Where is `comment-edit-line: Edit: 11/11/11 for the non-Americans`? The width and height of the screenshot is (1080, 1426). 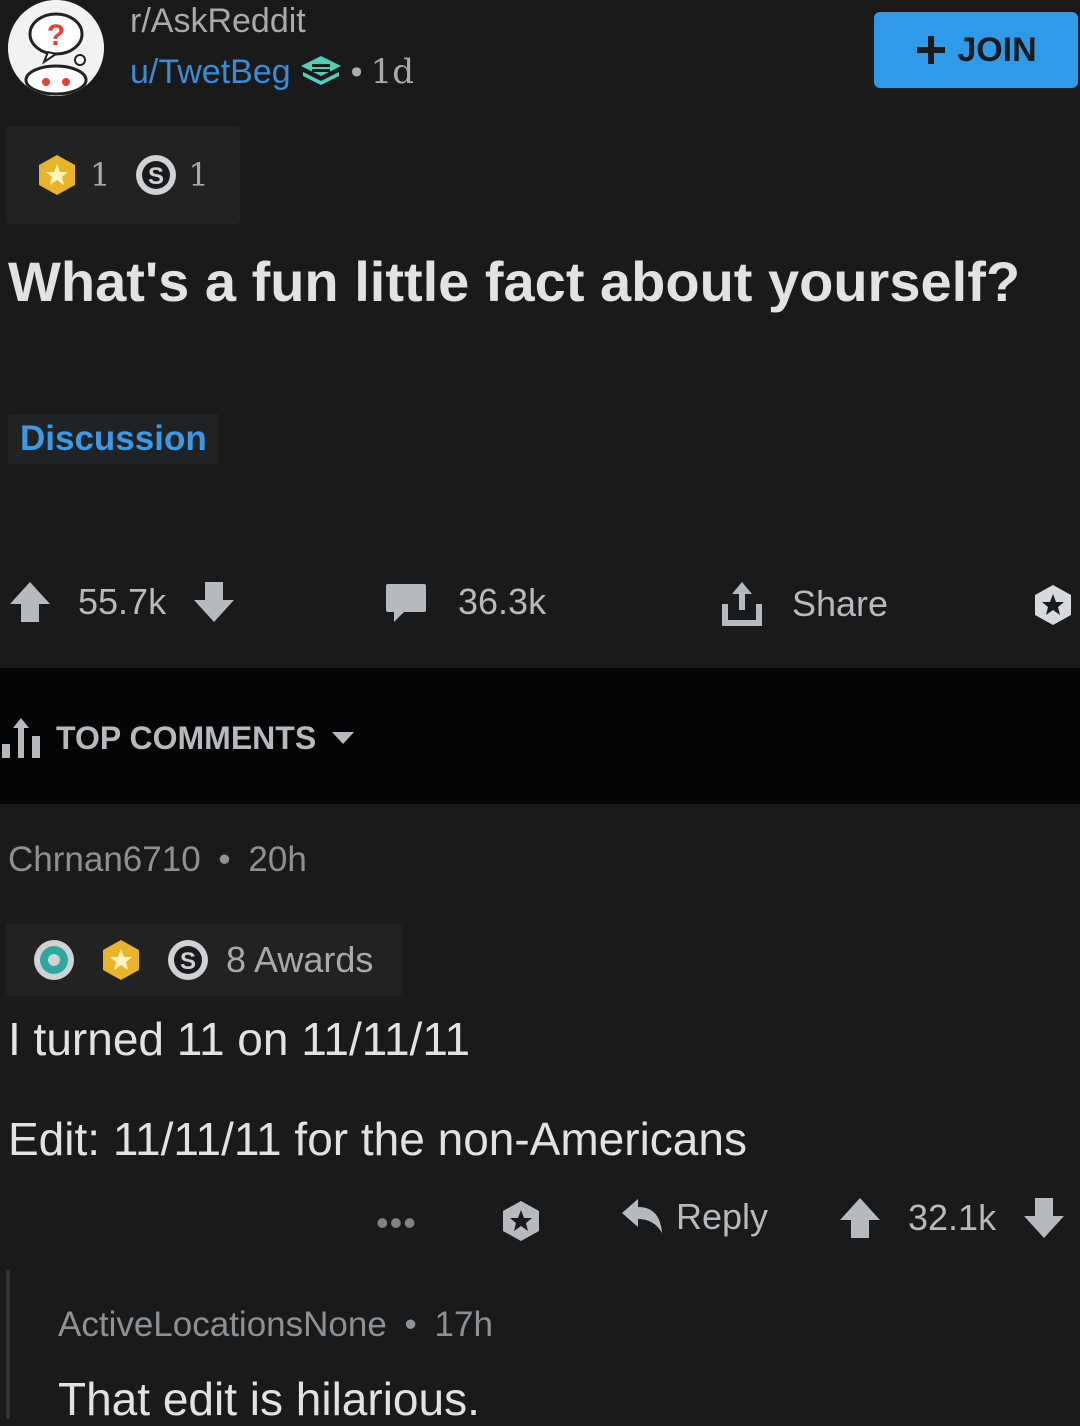
comment-edit-line: Edit: 11/11/11 for the non-Americans is located at coordinates (377, 1139).